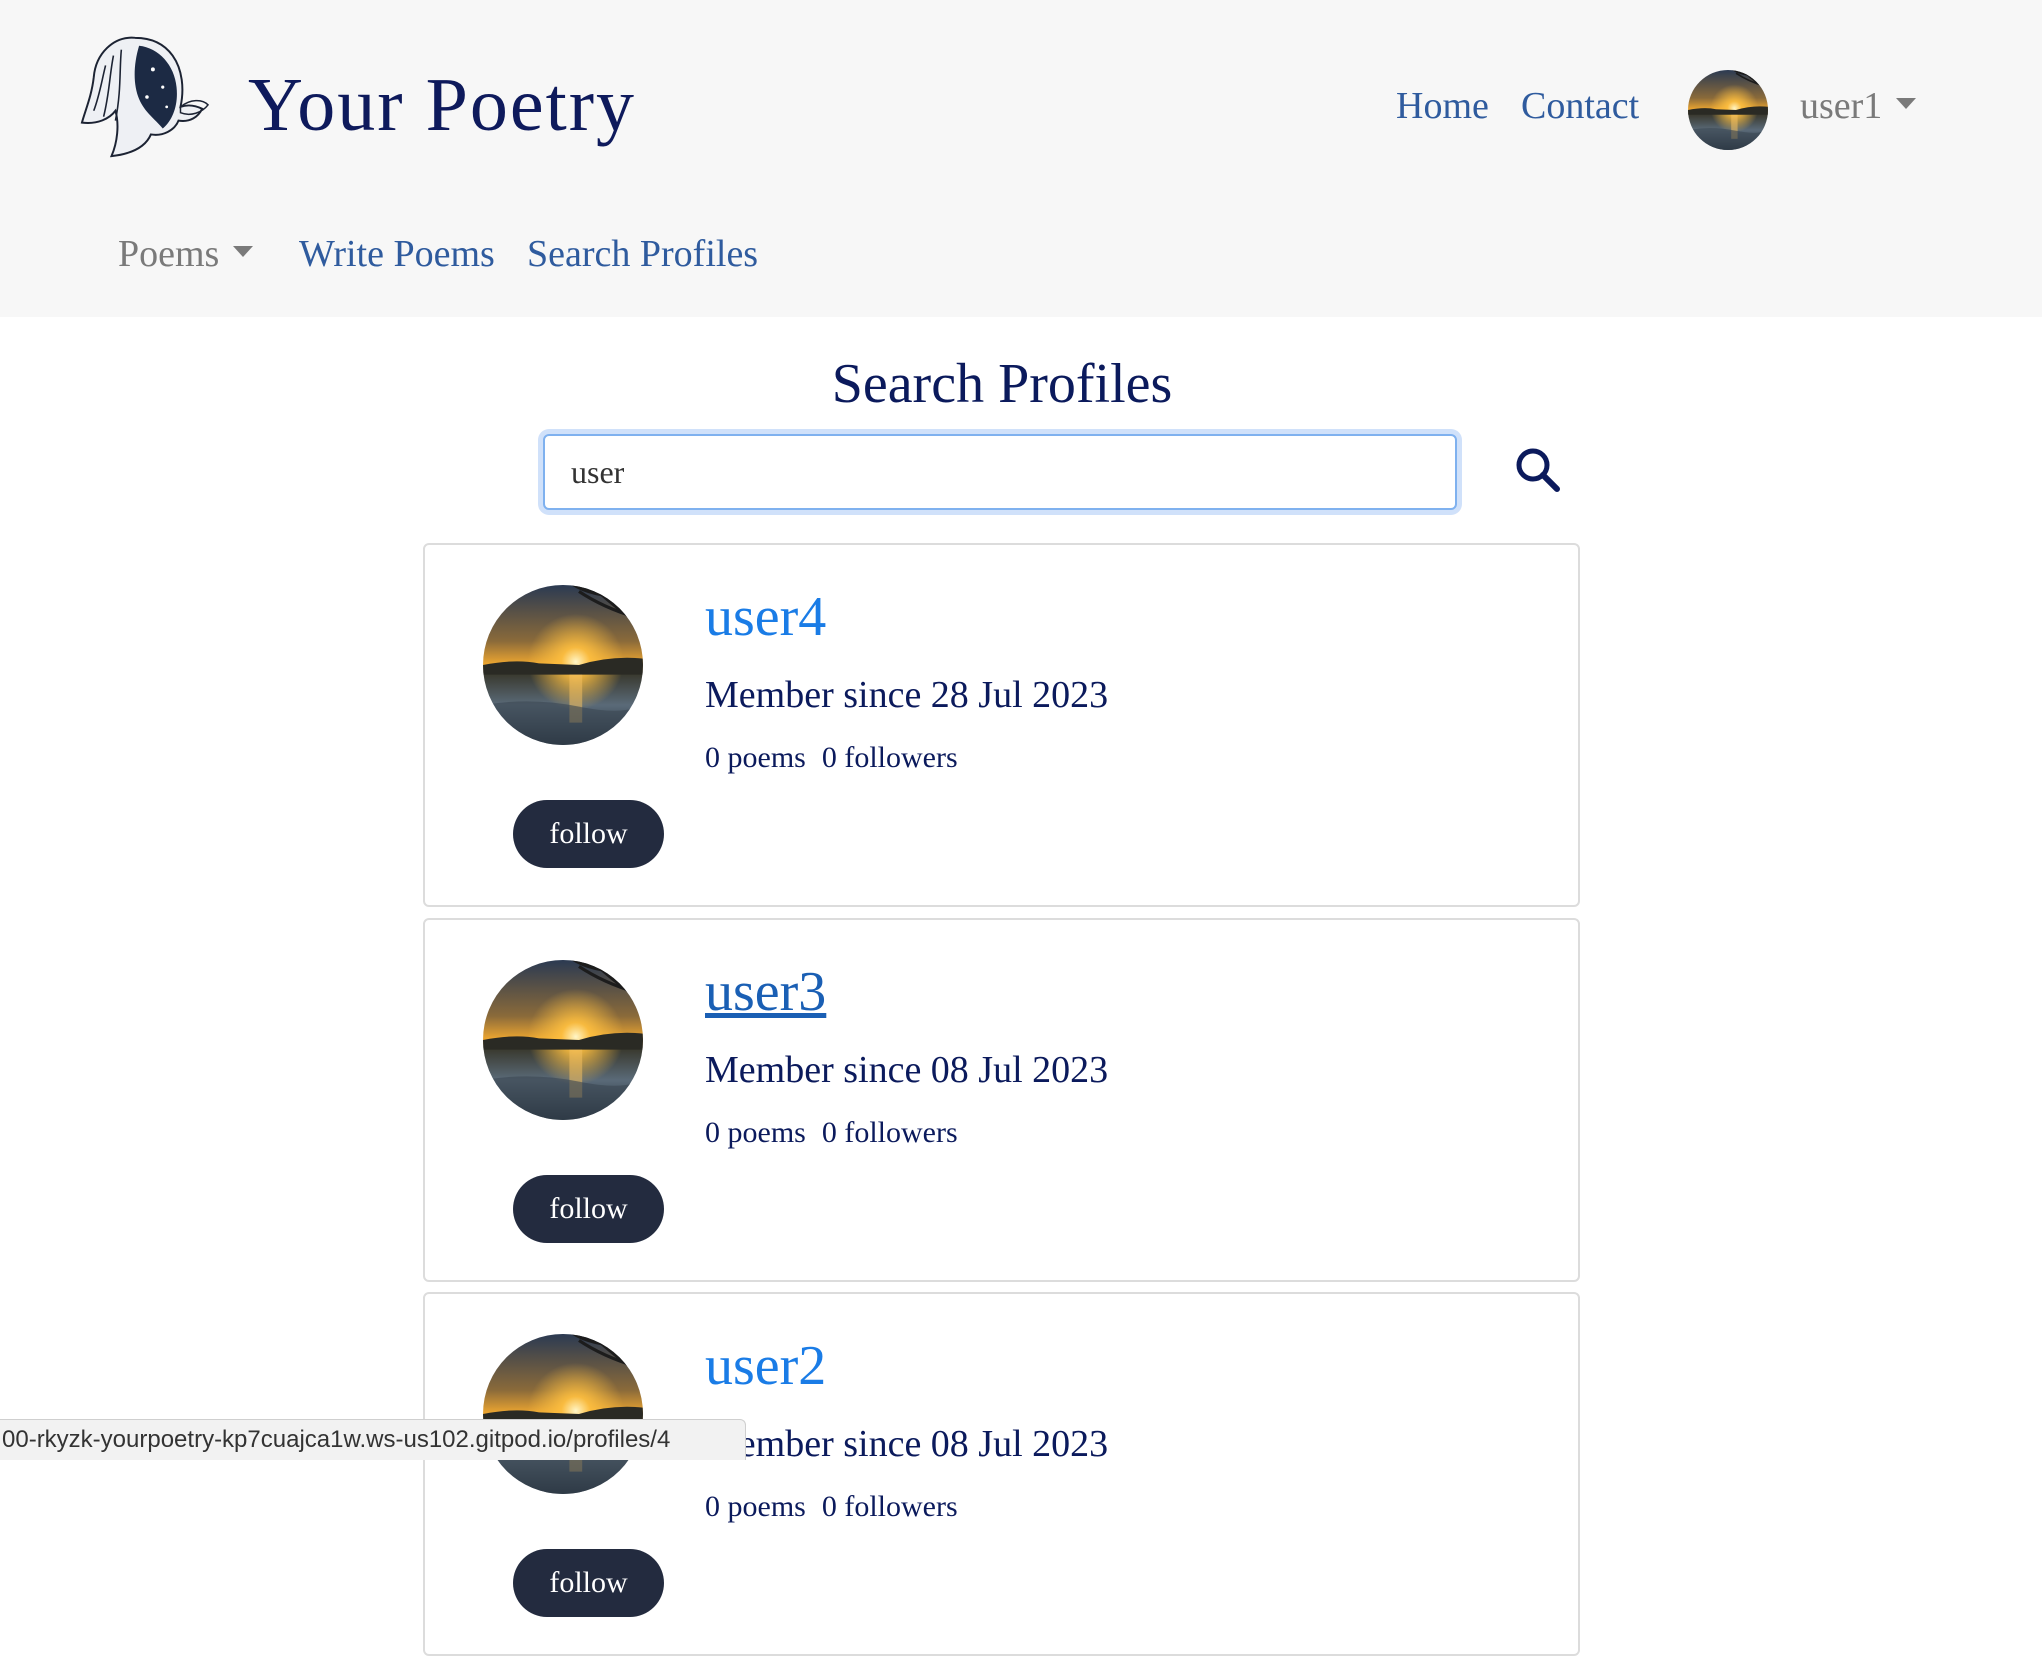 This screenshot has width=2042, height=1656. Describe the element at coordinates (1728, 110) in the screenshot. I see `user-avatar` at that location.